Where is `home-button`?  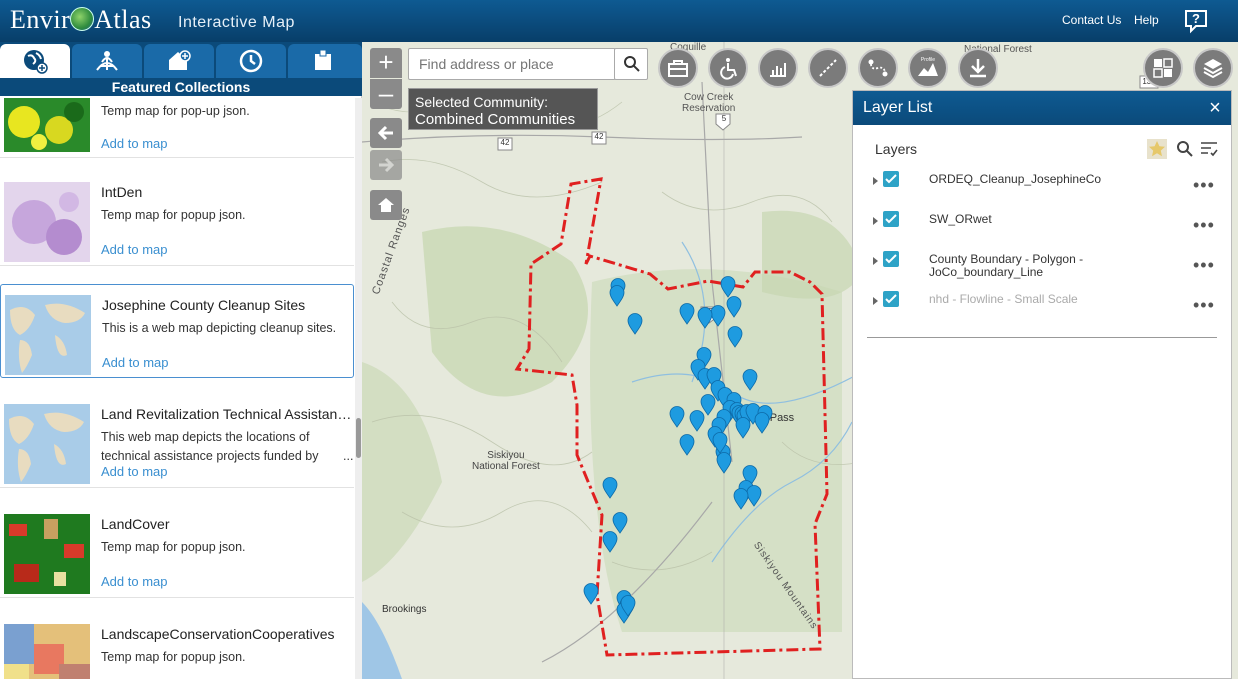
home-button is located at coordinates (386, 205).